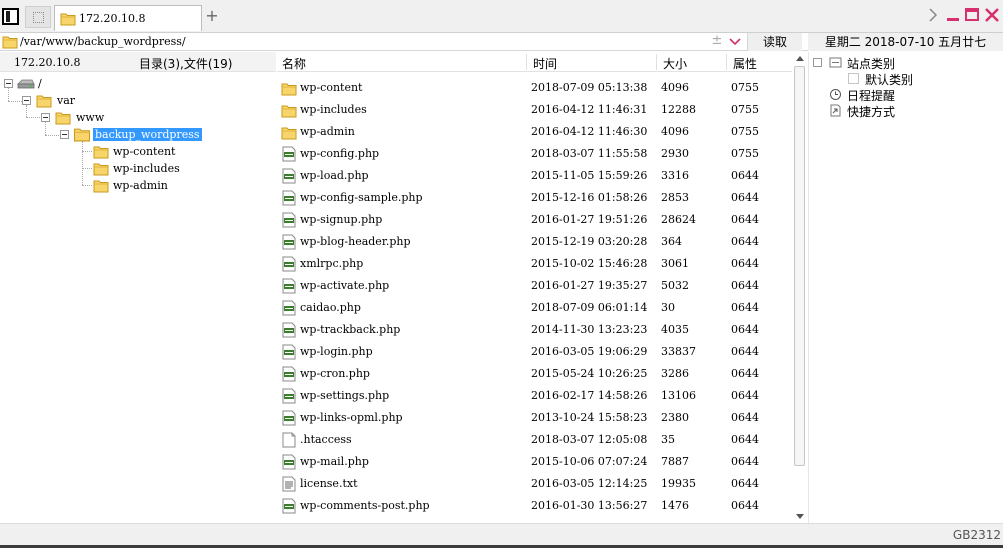  Describe the element at coordinates (100, 118) in the screenshot. I see `tree-node-www: www` at that location.